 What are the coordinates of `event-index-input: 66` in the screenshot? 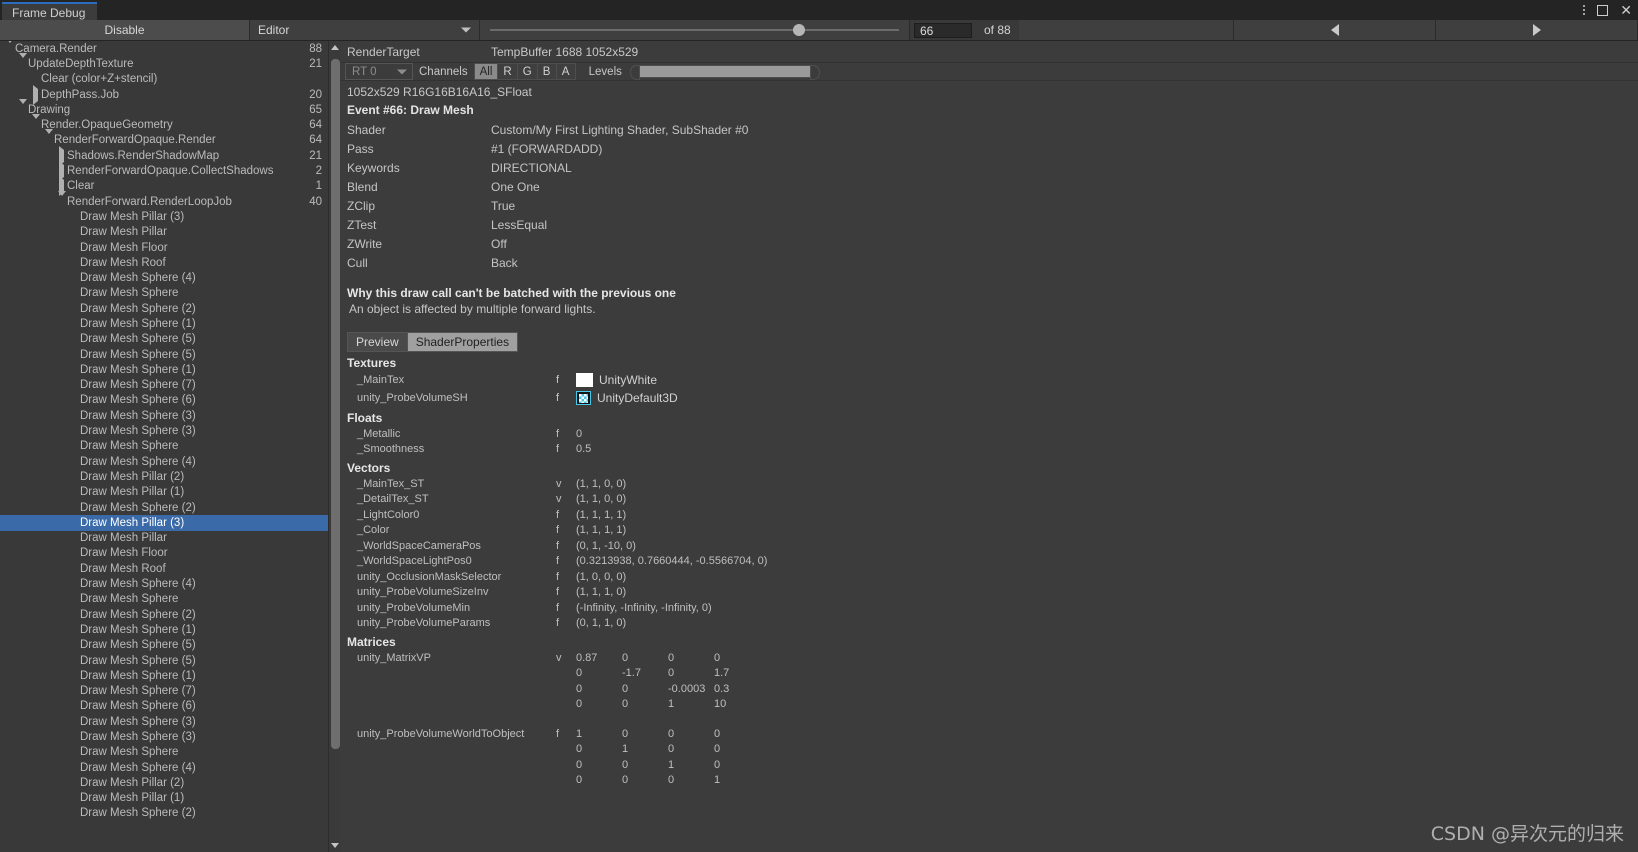 It's located at (943, 30).